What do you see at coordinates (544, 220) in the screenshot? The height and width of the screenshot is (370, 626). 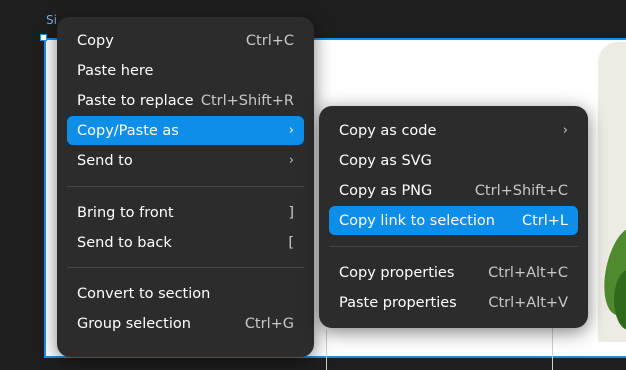 I see `menu-item-shortcut: Ctrl+L` at bounding box center [544, 220].